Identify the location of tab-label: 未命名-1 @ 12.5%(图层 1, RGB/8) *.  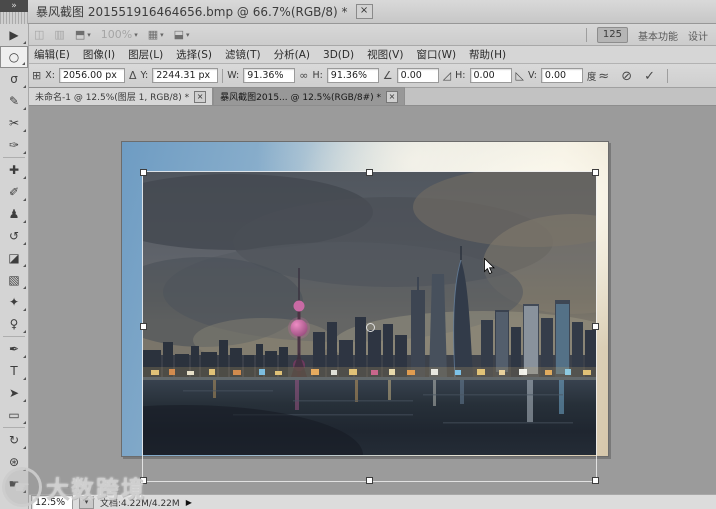
(112, 98).